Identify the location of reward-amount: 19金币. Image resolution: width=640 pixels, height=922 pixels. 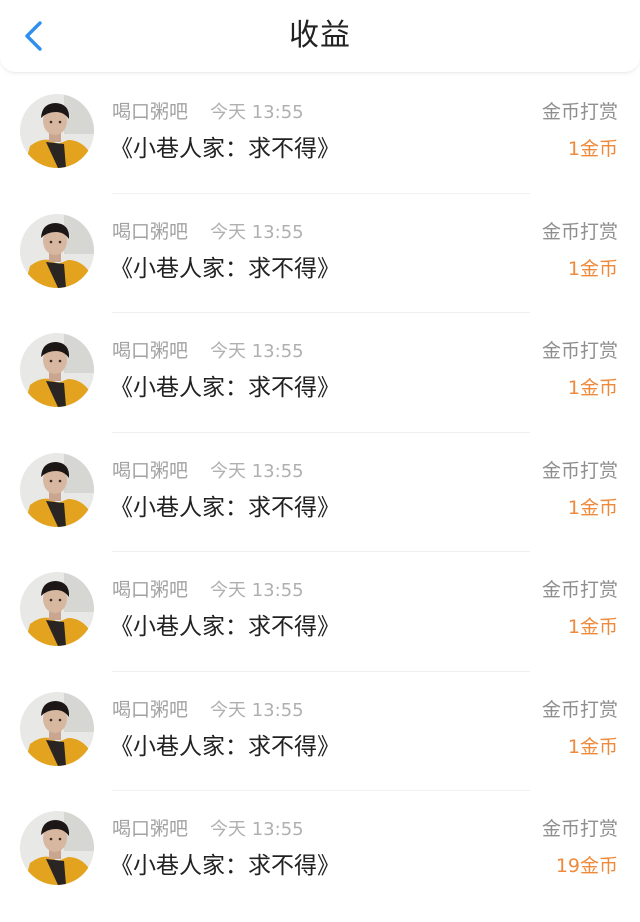
(586, 866).